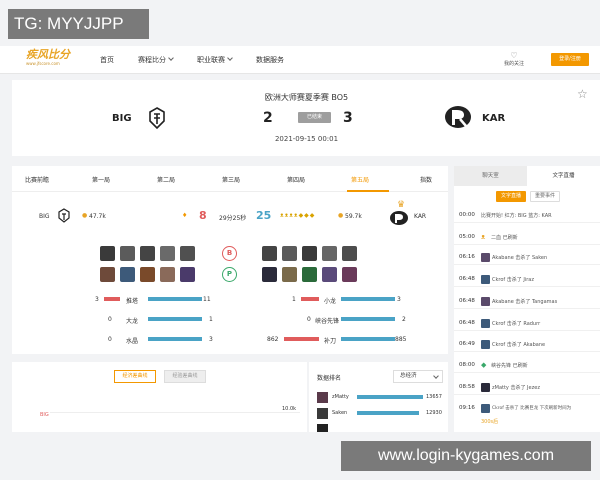  Describe the element at coordinates (322, 413) in the screenshot. I see `player-avatar` at that location.